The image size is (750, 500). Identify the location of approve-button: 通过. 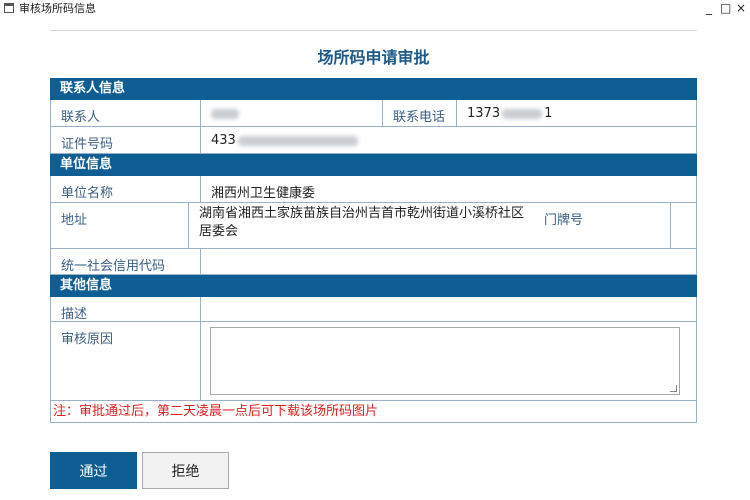
(93, 470).